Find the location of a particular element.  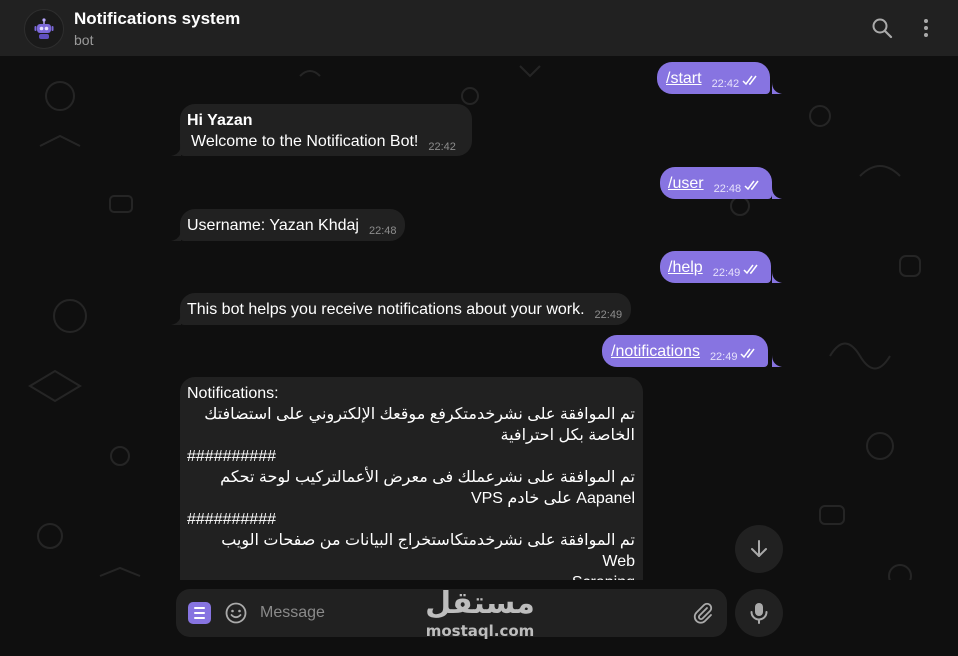

bot-command-link: /user is located at coordinates (686, 183).